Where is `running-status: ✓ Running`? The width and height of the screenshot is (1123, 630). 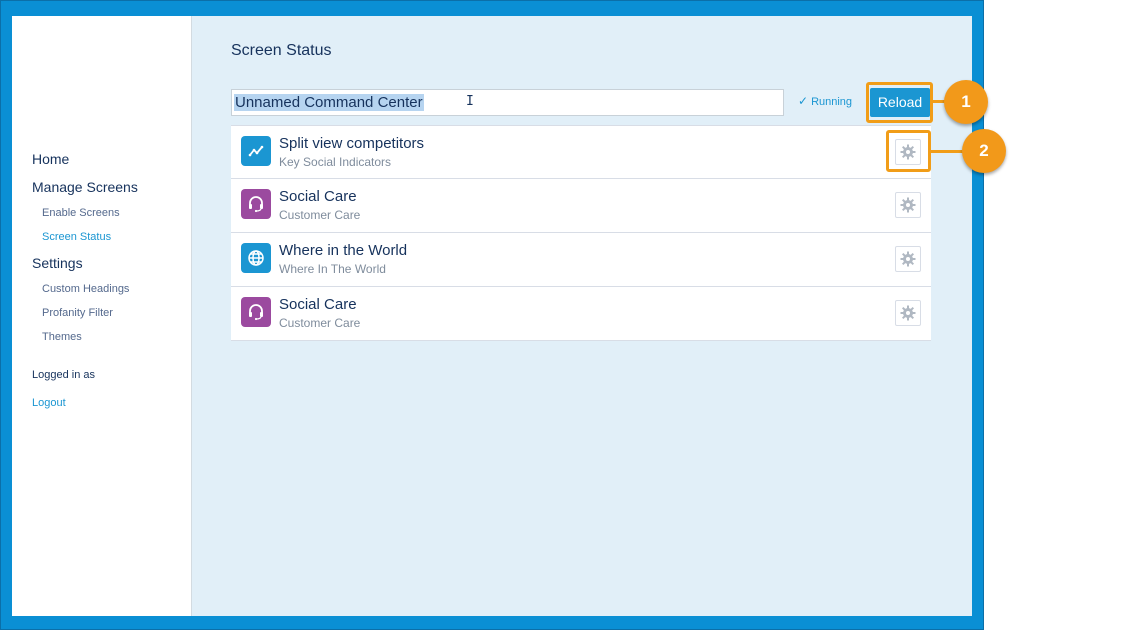 running-status: ✓ Running is located at coordinates (825, 101).